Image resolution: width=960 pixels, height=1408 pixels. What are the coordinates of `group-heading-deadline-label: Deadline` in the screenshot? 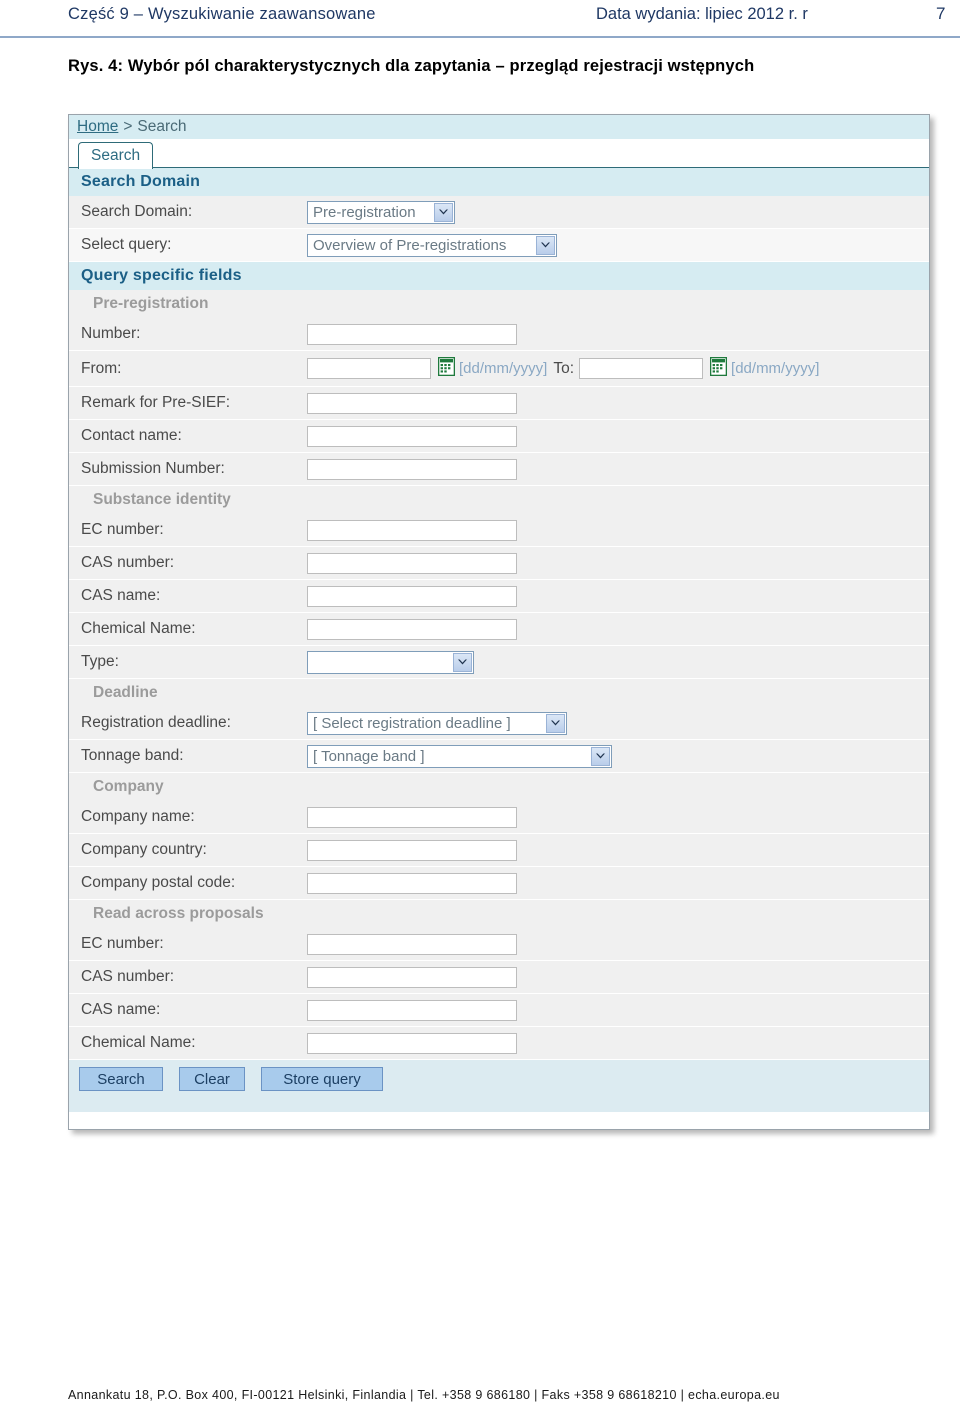 It's located at (125, 692).